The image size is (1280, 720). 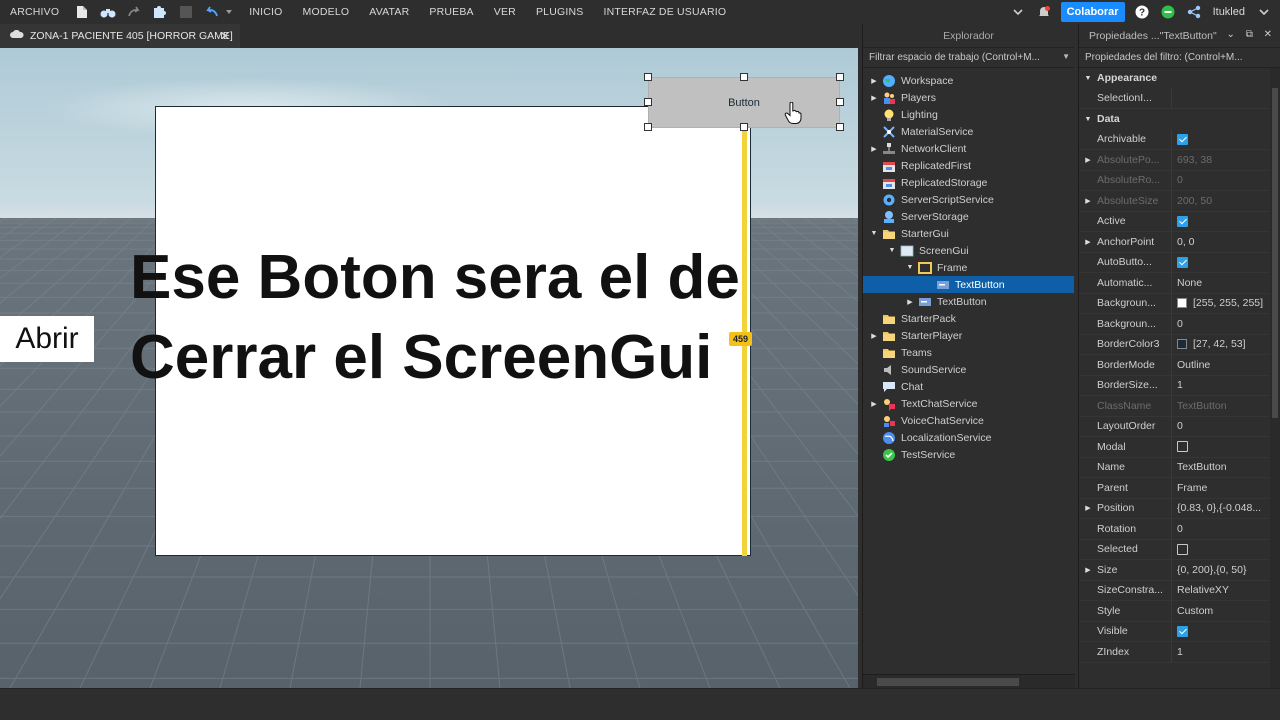 I want to click on property-row-active: Active, so click(x=1179, y=221).